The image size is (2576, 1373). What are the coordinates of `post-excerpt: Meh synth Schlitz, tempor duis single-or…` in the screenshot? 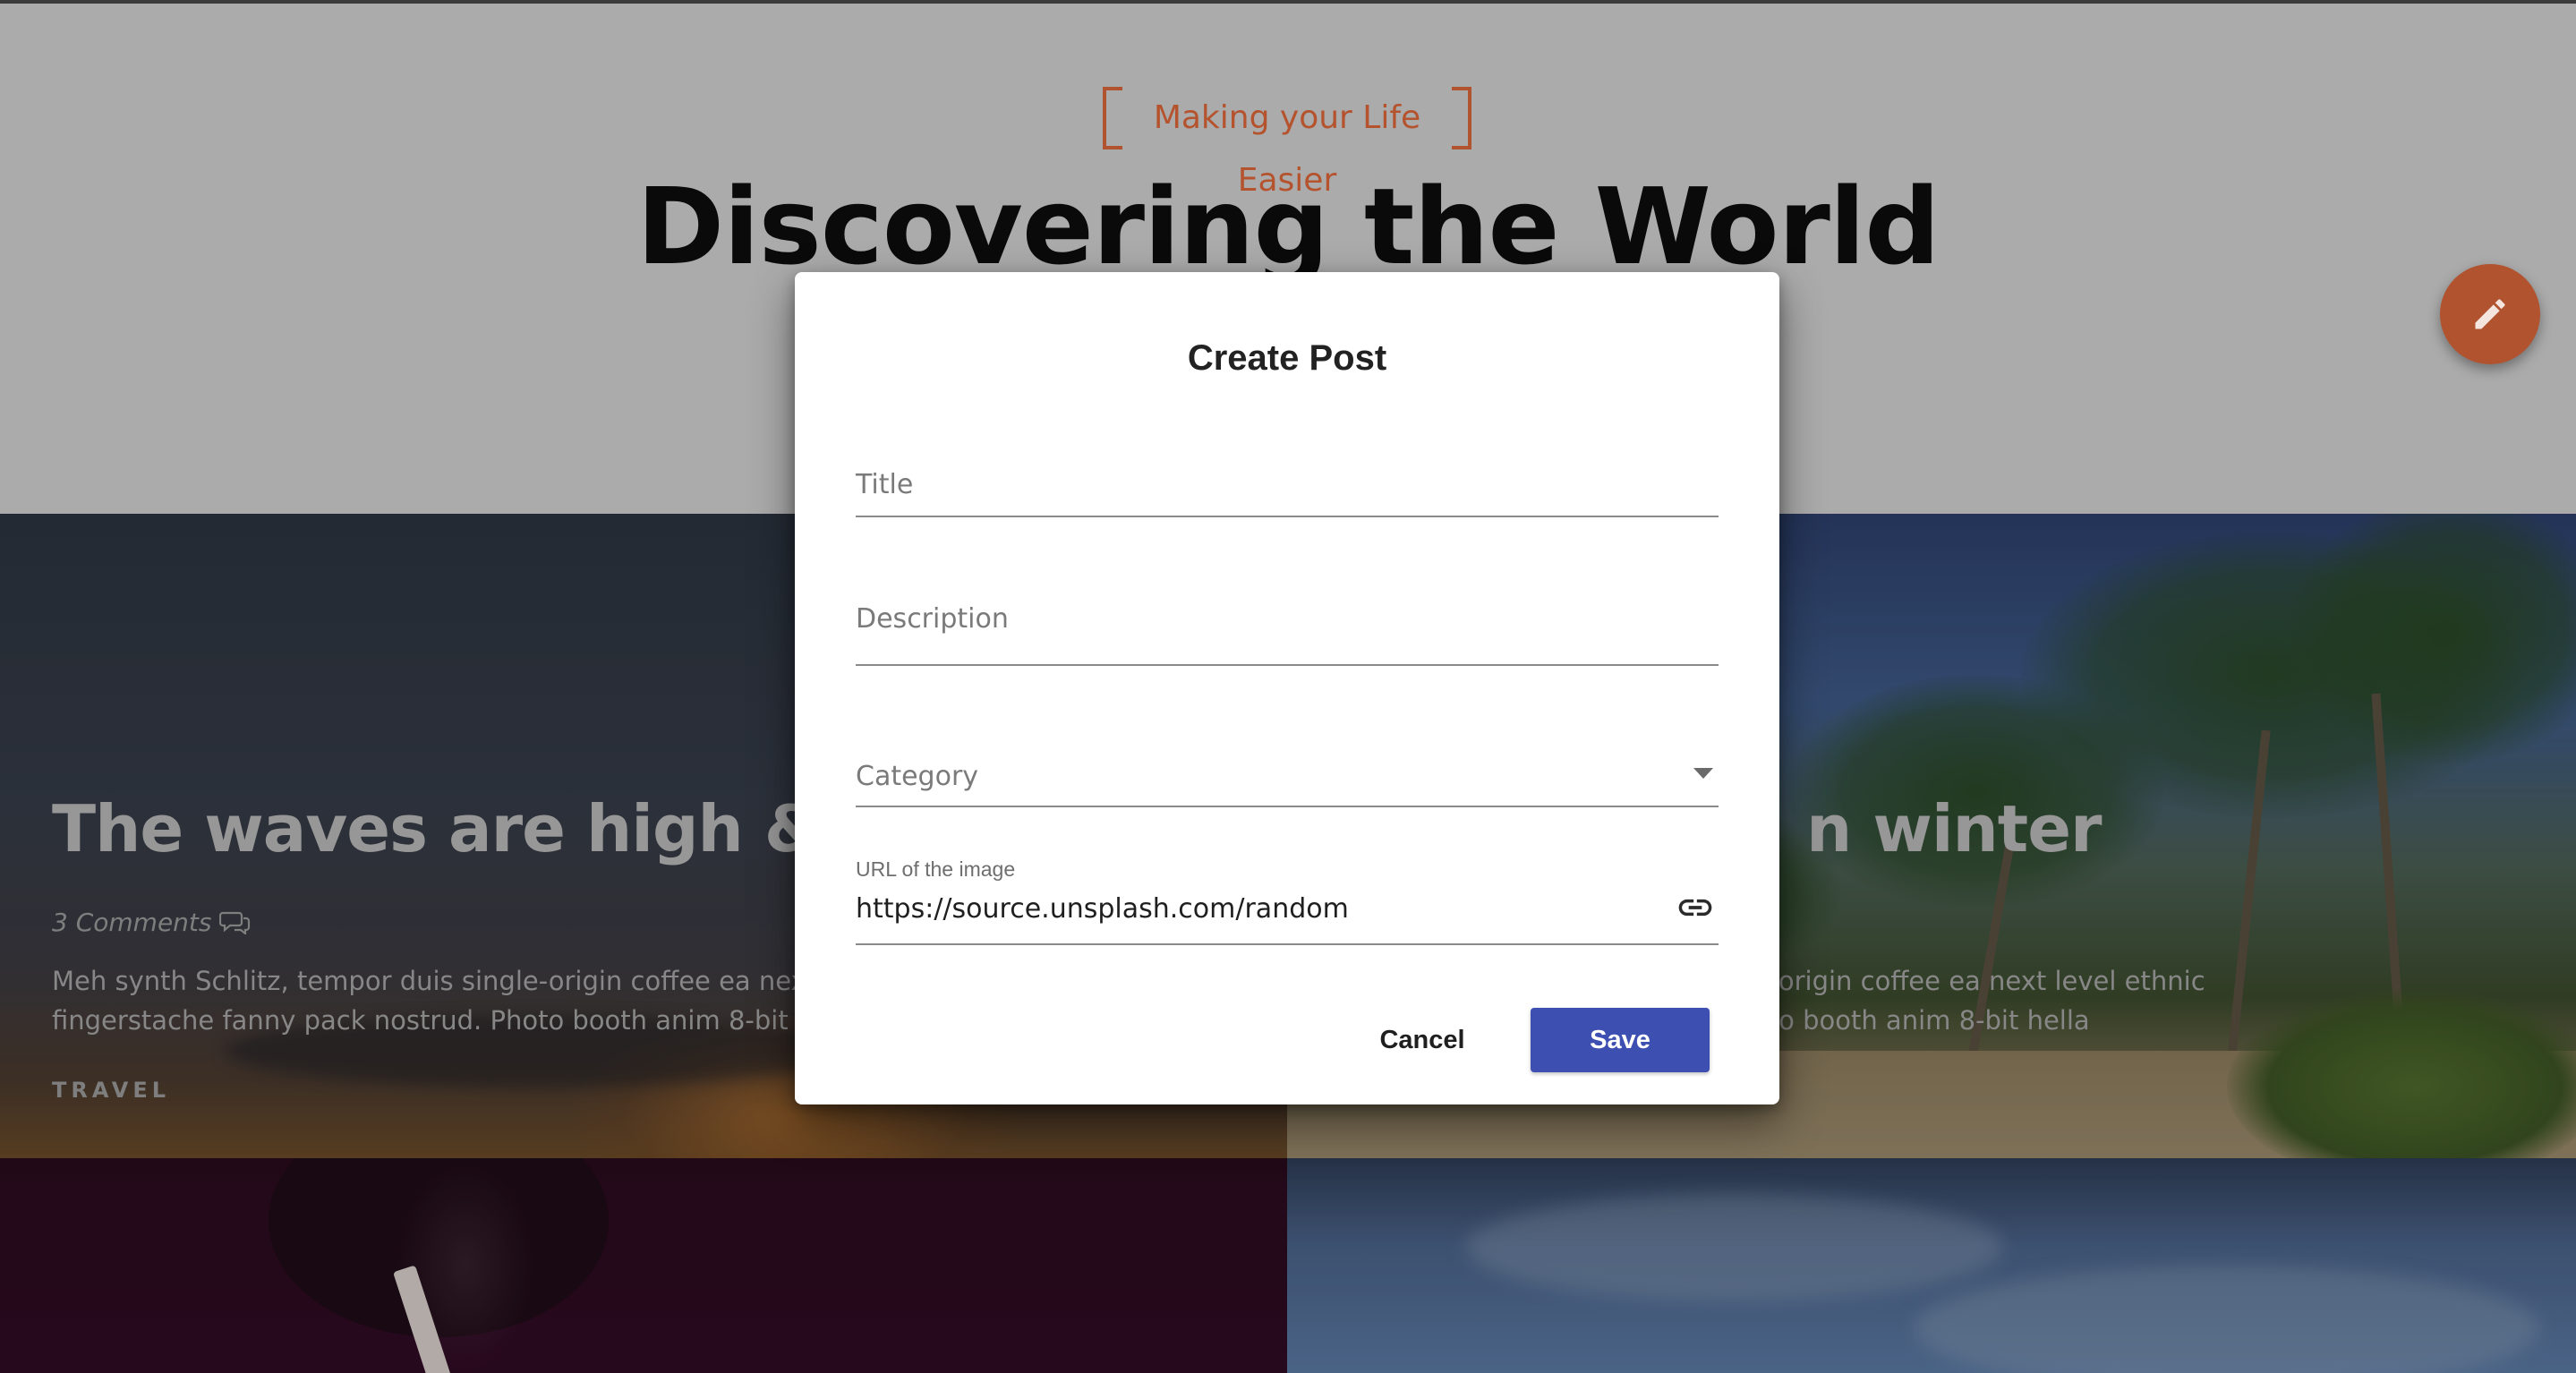 It's located at (465, 1000).